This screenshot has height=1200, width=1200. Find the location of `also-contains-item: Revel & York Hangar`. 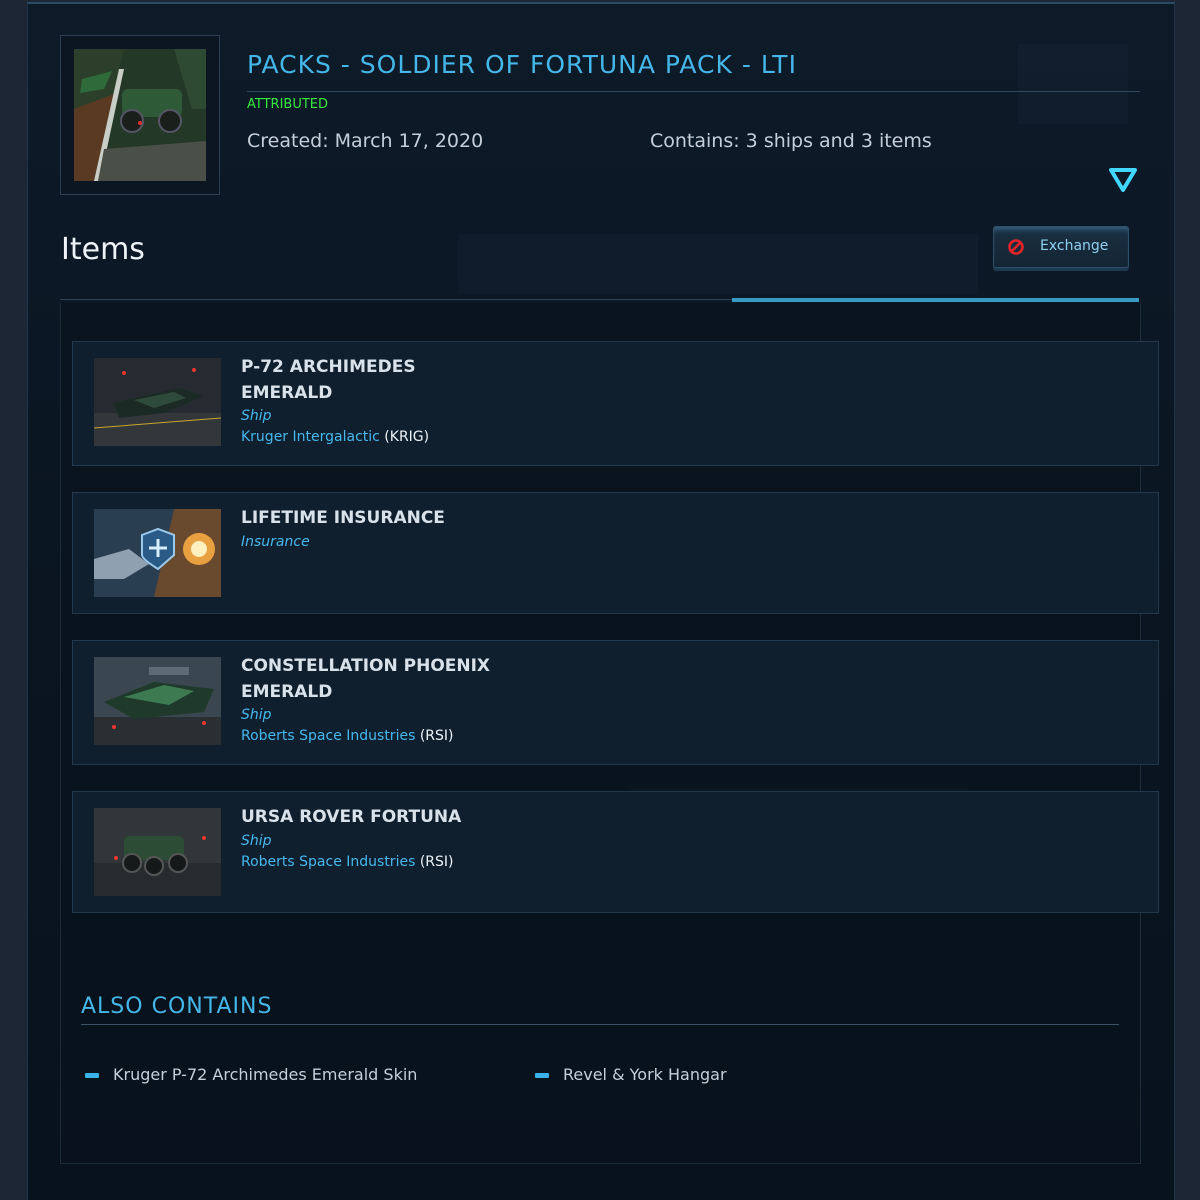

also-contains-item: Revel & York Hangar is located at coordinates (631, 1074).